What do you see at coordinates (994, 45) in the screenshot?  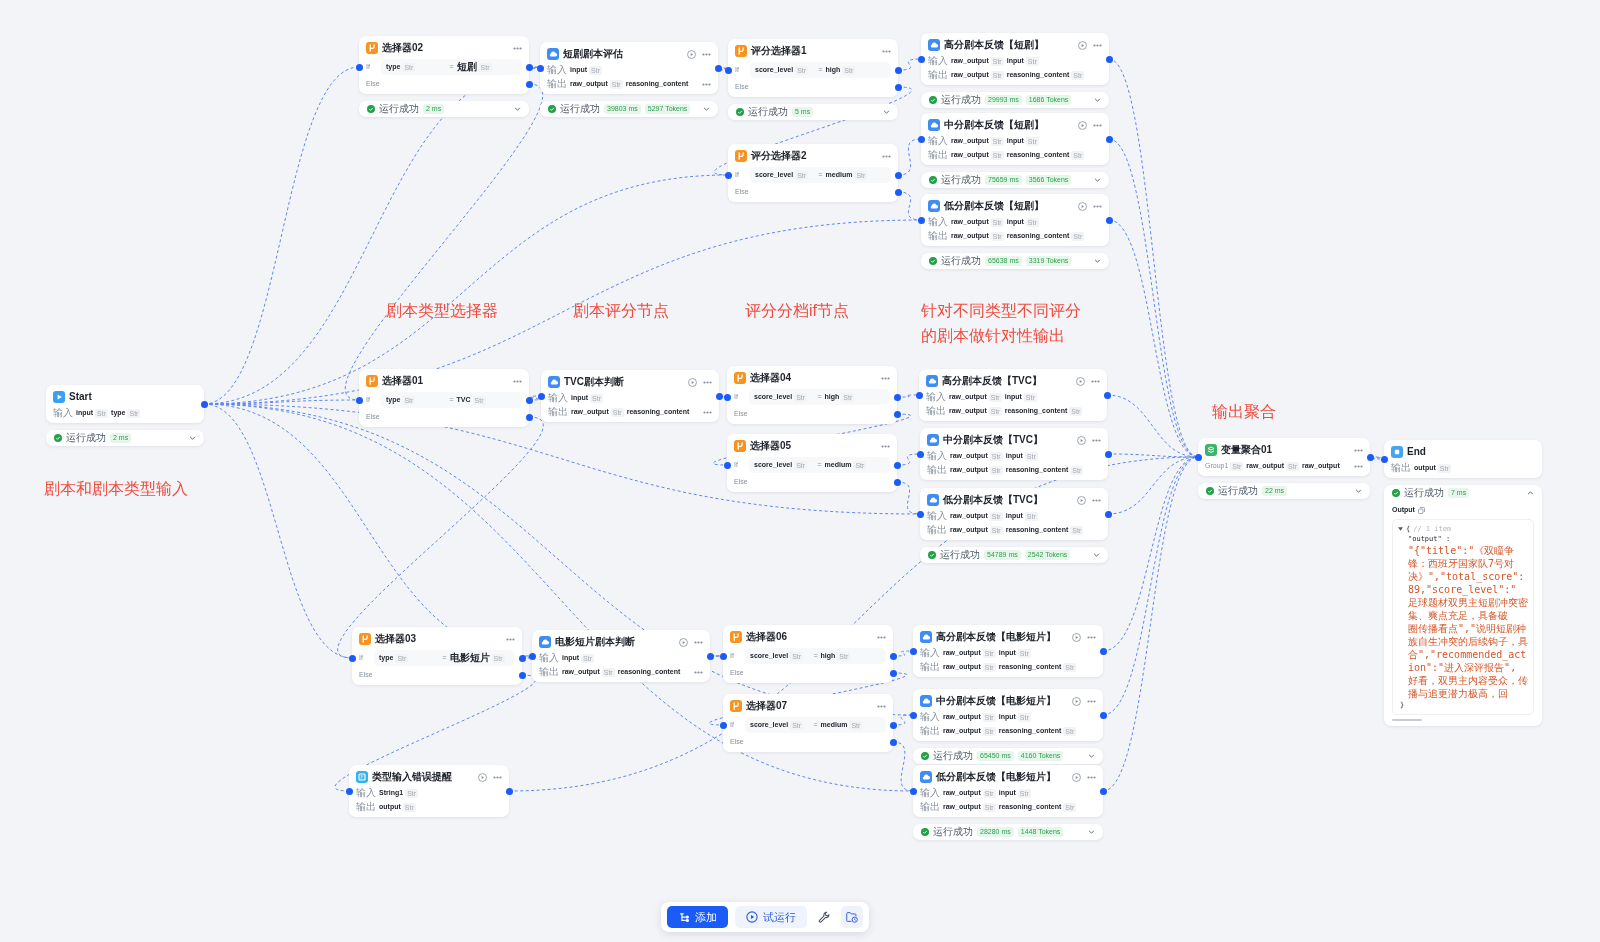 I see `node-title: 高分剧本反馈【短剧】` at bounding box center [994, 45].